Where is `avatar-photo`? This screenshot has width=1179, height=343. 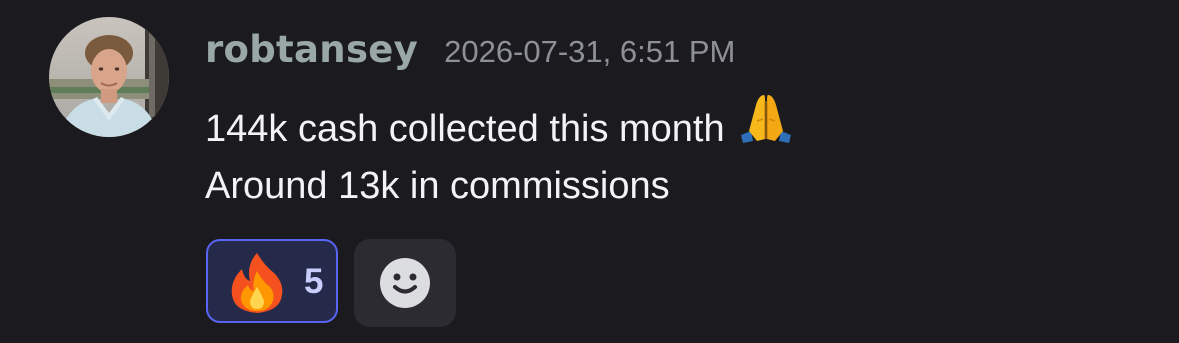 avatar-photo is located at coordinates (109, 77).